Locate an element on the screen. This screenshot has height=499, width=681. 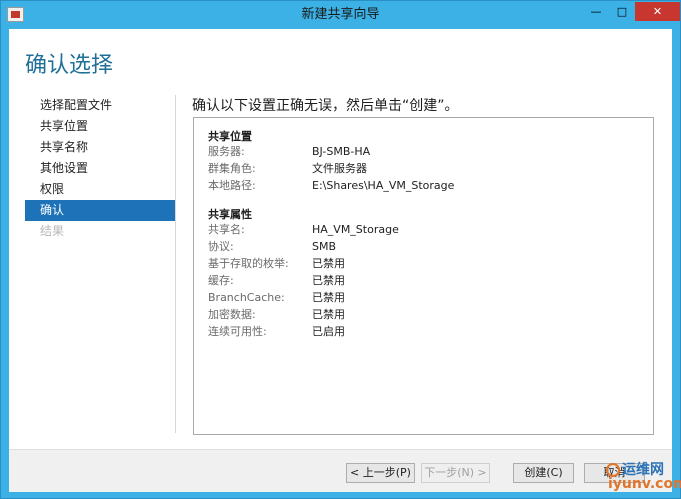
minimize-button: — is located at coordinates (596, 11).